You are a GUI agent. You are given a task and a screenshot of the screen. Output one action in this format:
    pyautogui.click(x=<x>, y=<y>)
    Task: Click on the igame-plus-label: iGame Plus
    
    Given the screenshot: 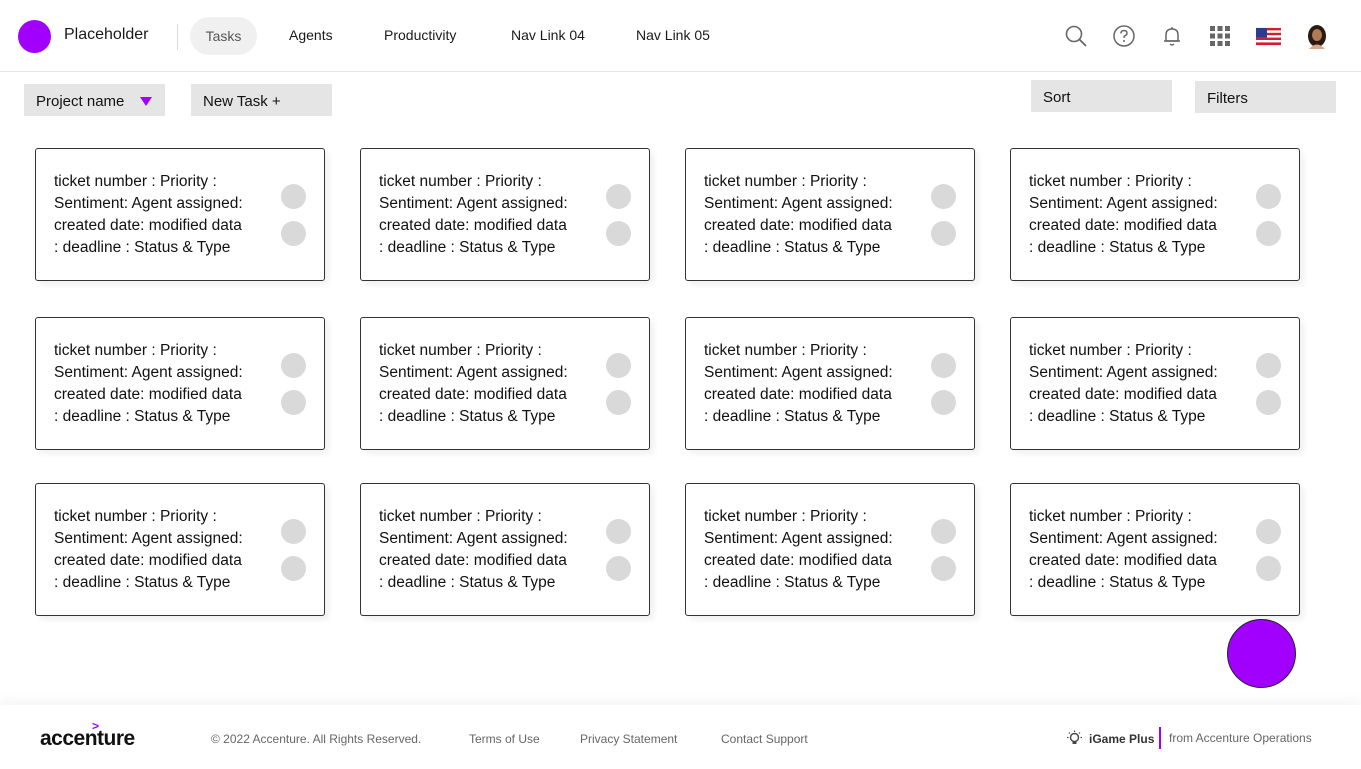 What is the action you would take?
    pyautogui.click(x=1122, y=739)
    